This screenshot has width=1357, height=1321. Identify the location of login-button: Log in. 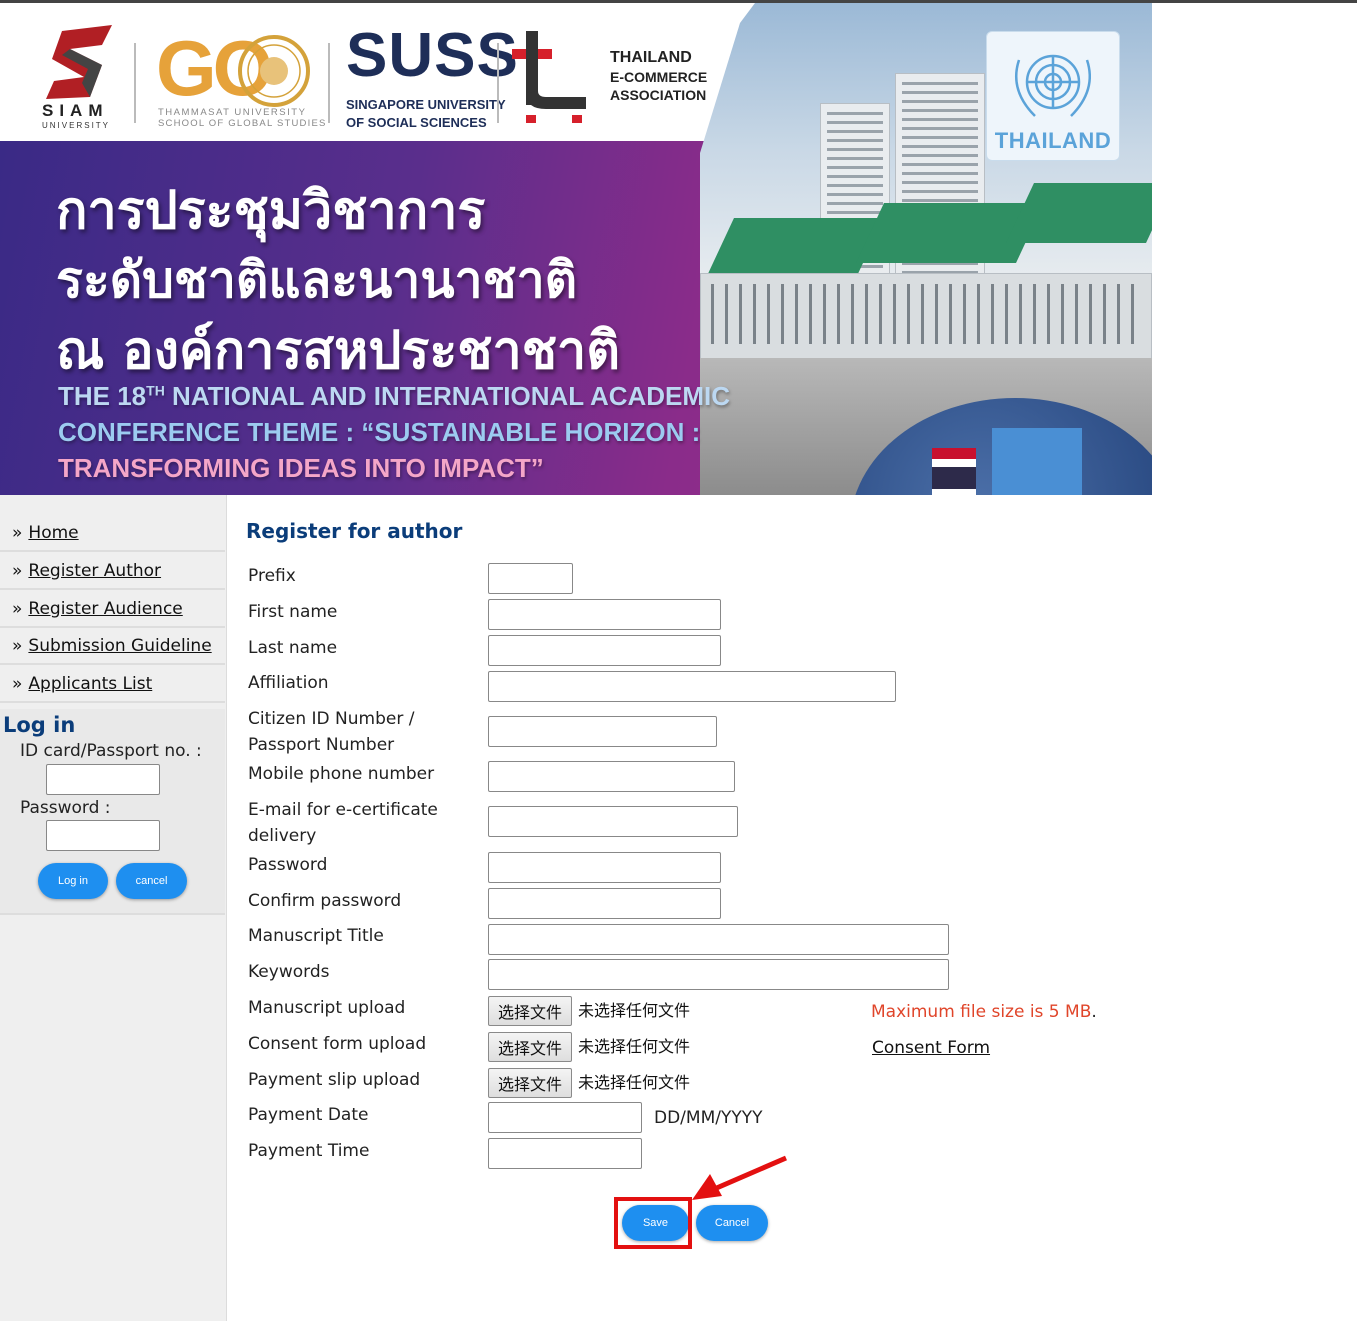
(73, 881).